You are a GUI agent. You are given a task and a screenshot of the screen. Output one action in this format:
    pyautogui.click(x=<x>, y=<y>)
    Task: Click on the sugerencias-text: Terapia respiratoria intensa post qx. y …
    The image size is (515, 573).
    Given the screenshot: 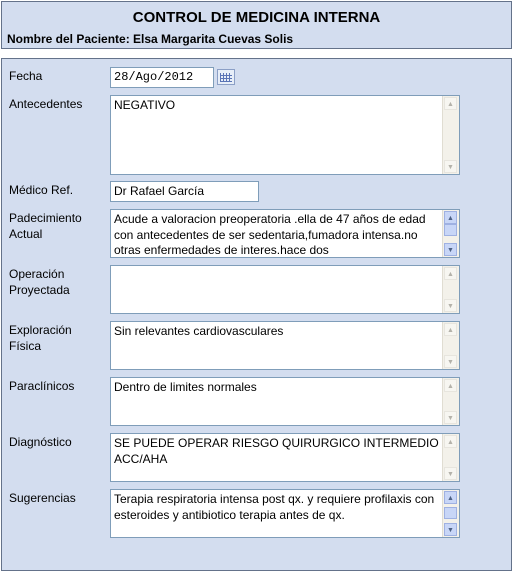 What is the action you would take?
    pyautogui.click(x=274, y=507)
    